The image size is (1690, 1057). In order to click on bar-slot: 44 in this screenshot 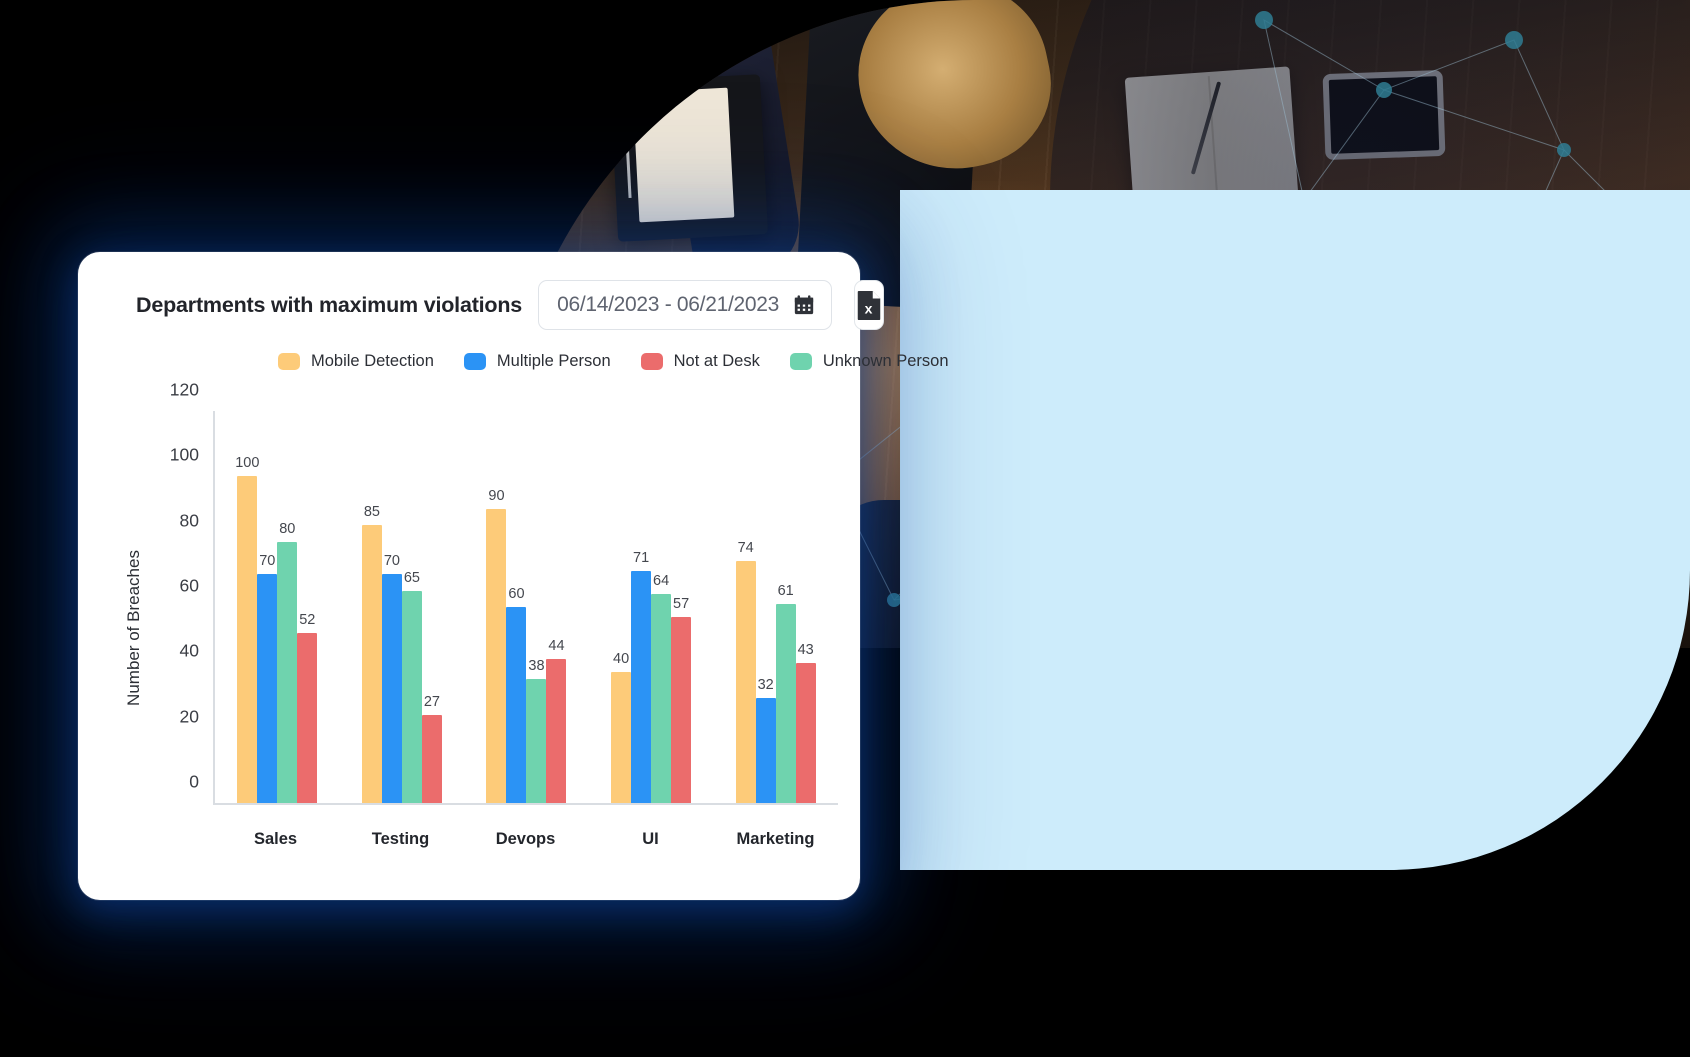, I will do `click(556, 607)`.